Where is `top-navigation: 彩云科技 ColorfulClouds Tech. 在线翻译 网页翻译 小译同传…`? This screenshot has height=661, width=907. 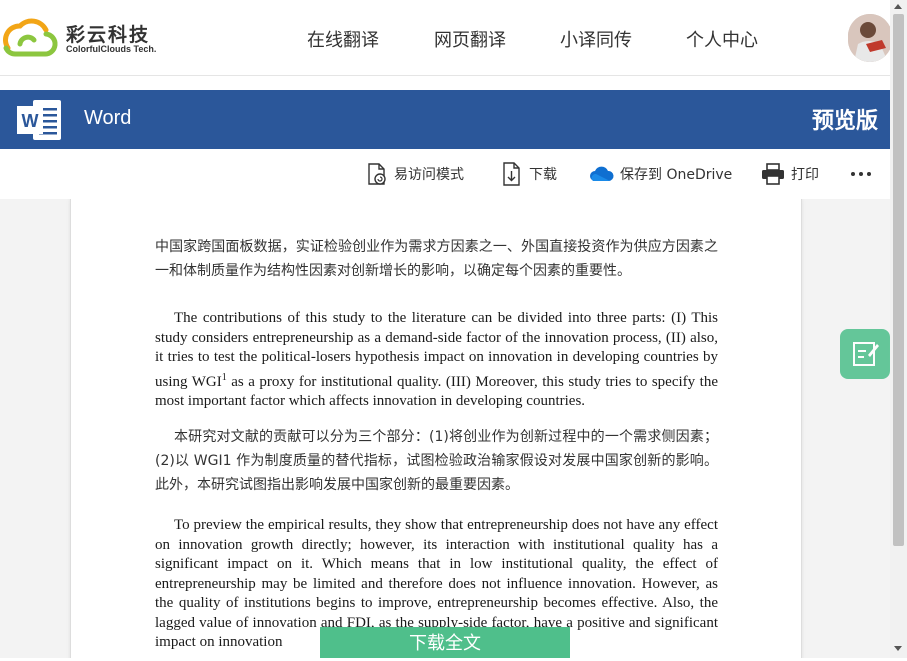 top-navigation: 彩云科技 ColorfulClouds Tech. 在线翻译 网页翻译 小译同传… is located at coordinates (446, 38).